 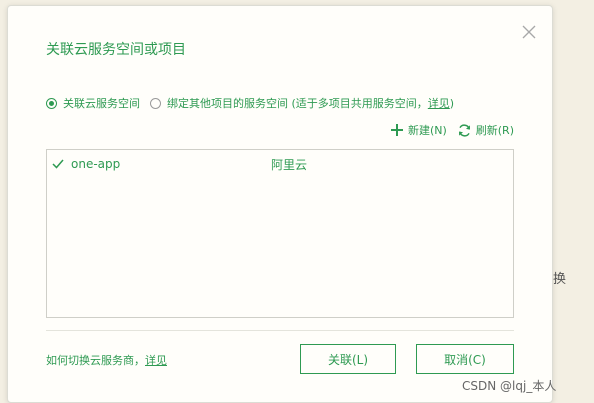 What do you see at coordinates (289, 164) in the screenshot?
I see `space-provider: 阿里云` at bounding box center [289, 164].